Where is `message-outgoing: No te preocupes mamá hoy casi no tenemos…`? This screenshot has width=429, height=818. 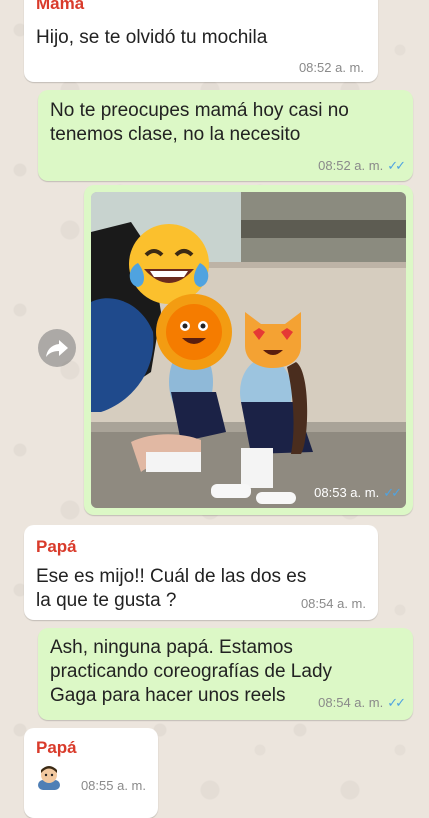 message-outgoing: No te preocupes mamá hoy casi no tenemos… is located at coordinates (225, 135).